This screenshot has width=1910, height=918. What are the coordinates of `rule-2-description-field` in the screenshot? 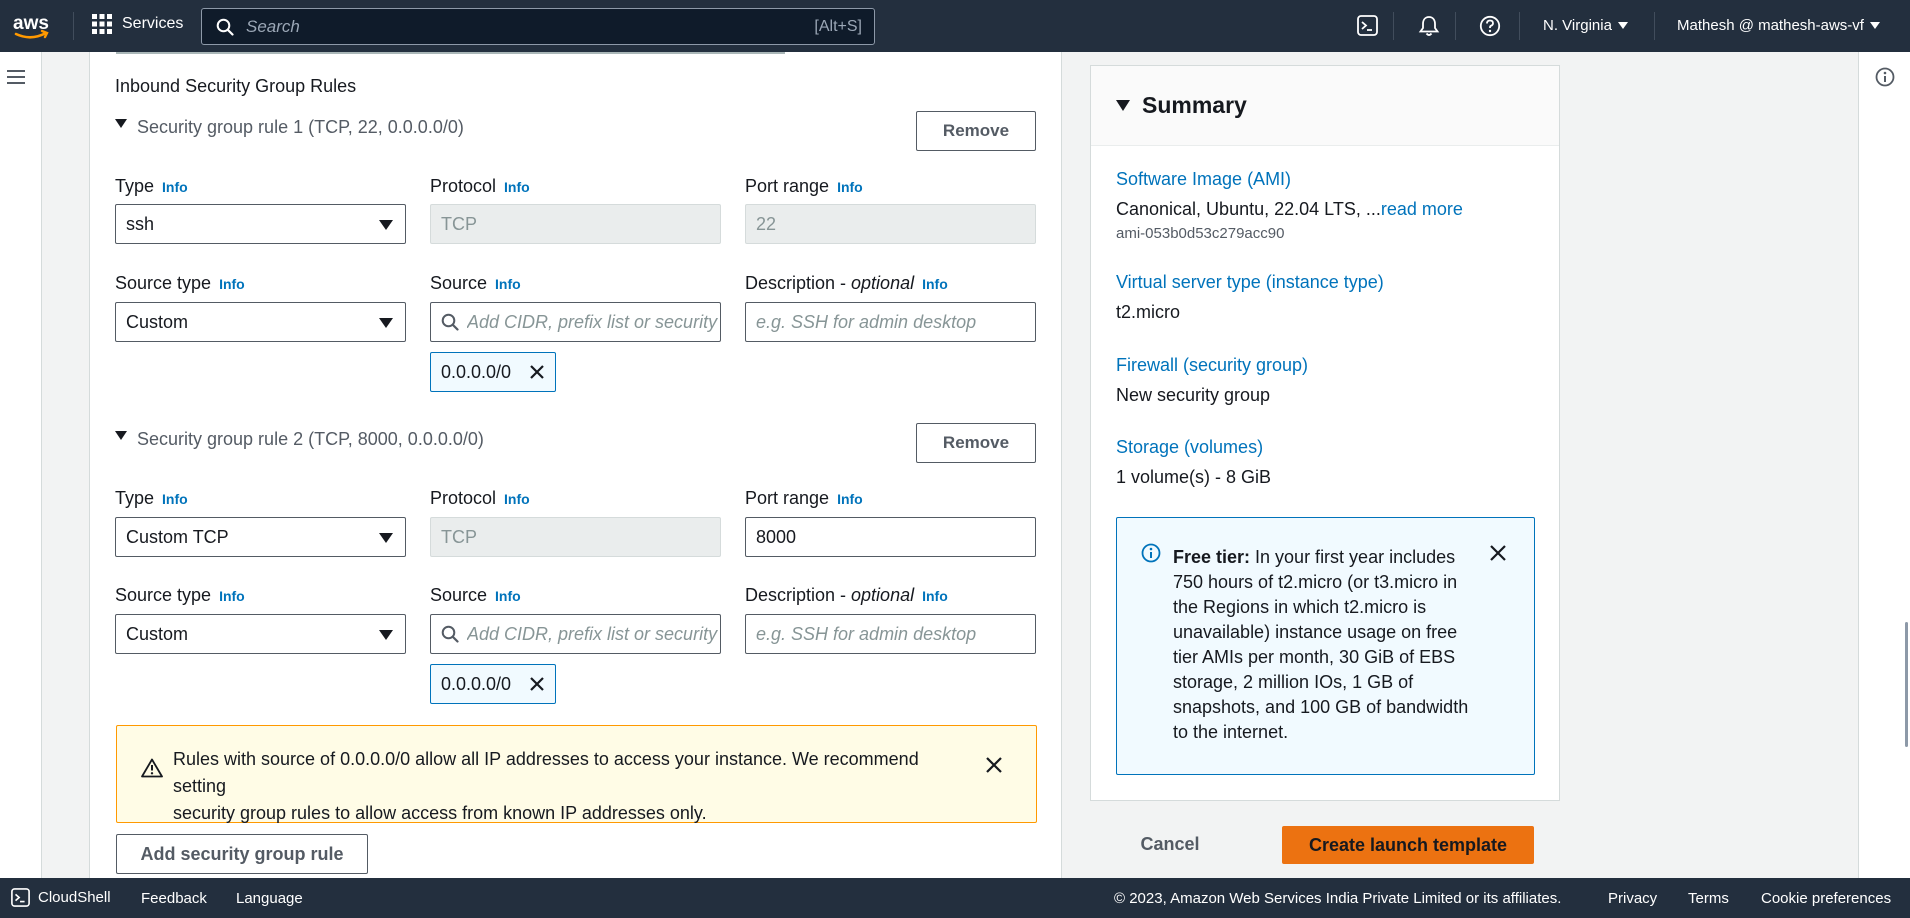 It's located at (890, 634).